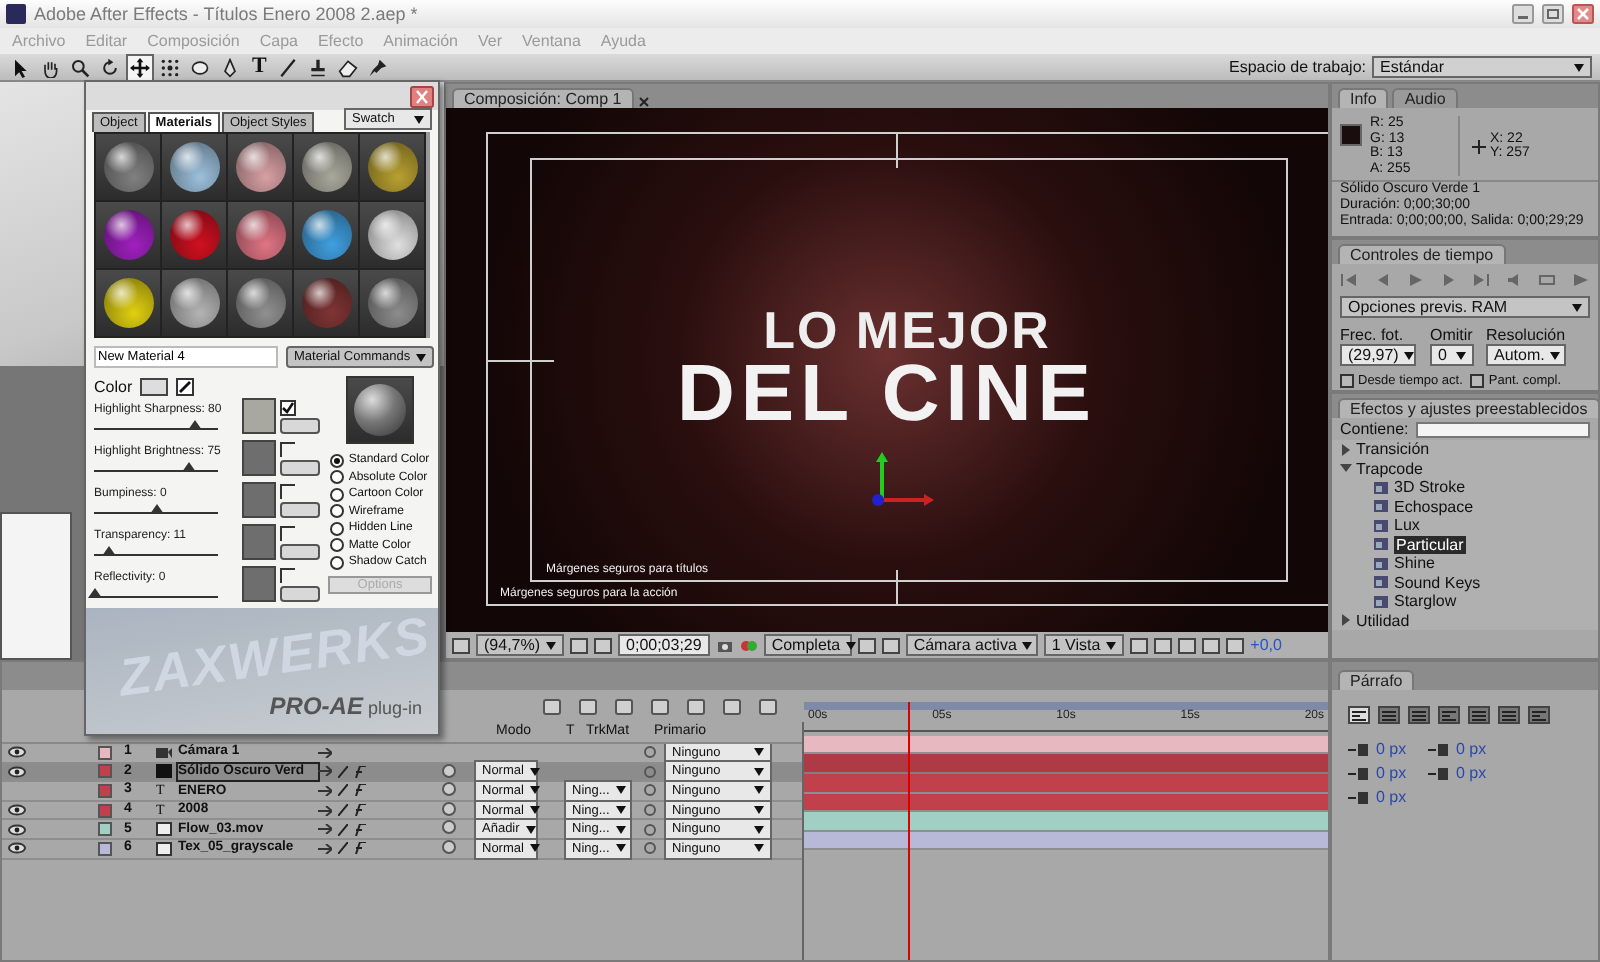  What do you see at coordinates (1434, 506) in the screenshot?
I see `effect-item: Echospace` at bounding box center [1434, 506].